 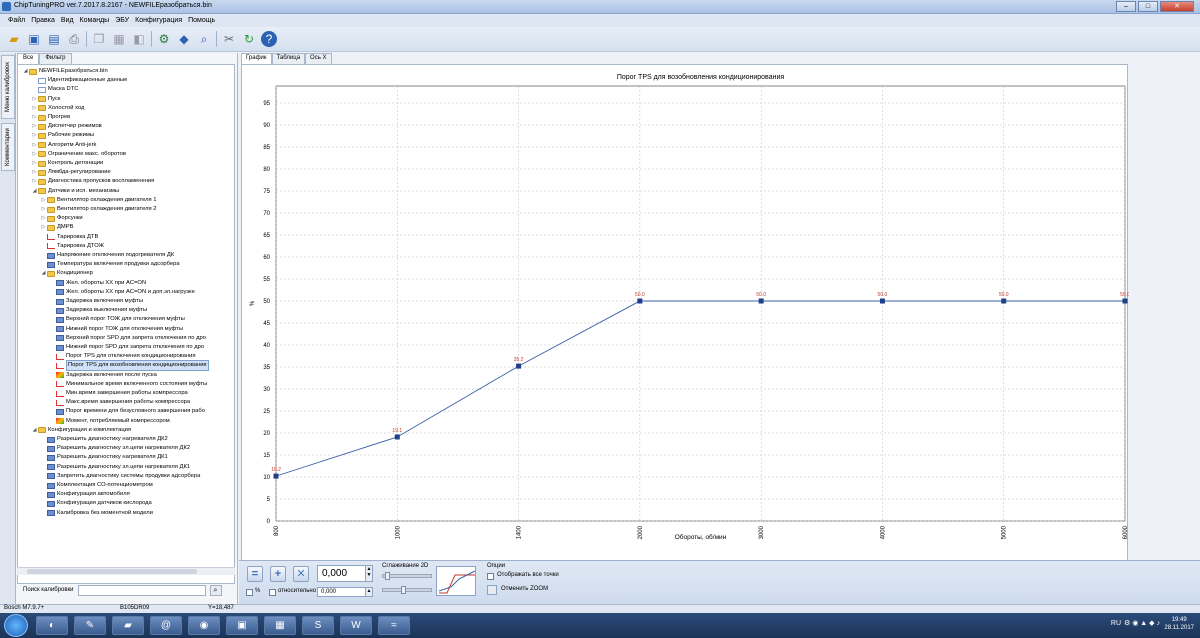 What do you see at coordinates (110, 264) in the screenshot?
I see `tree-item: Температура включения продувки адсорбера` at bounding box center [110, 264].